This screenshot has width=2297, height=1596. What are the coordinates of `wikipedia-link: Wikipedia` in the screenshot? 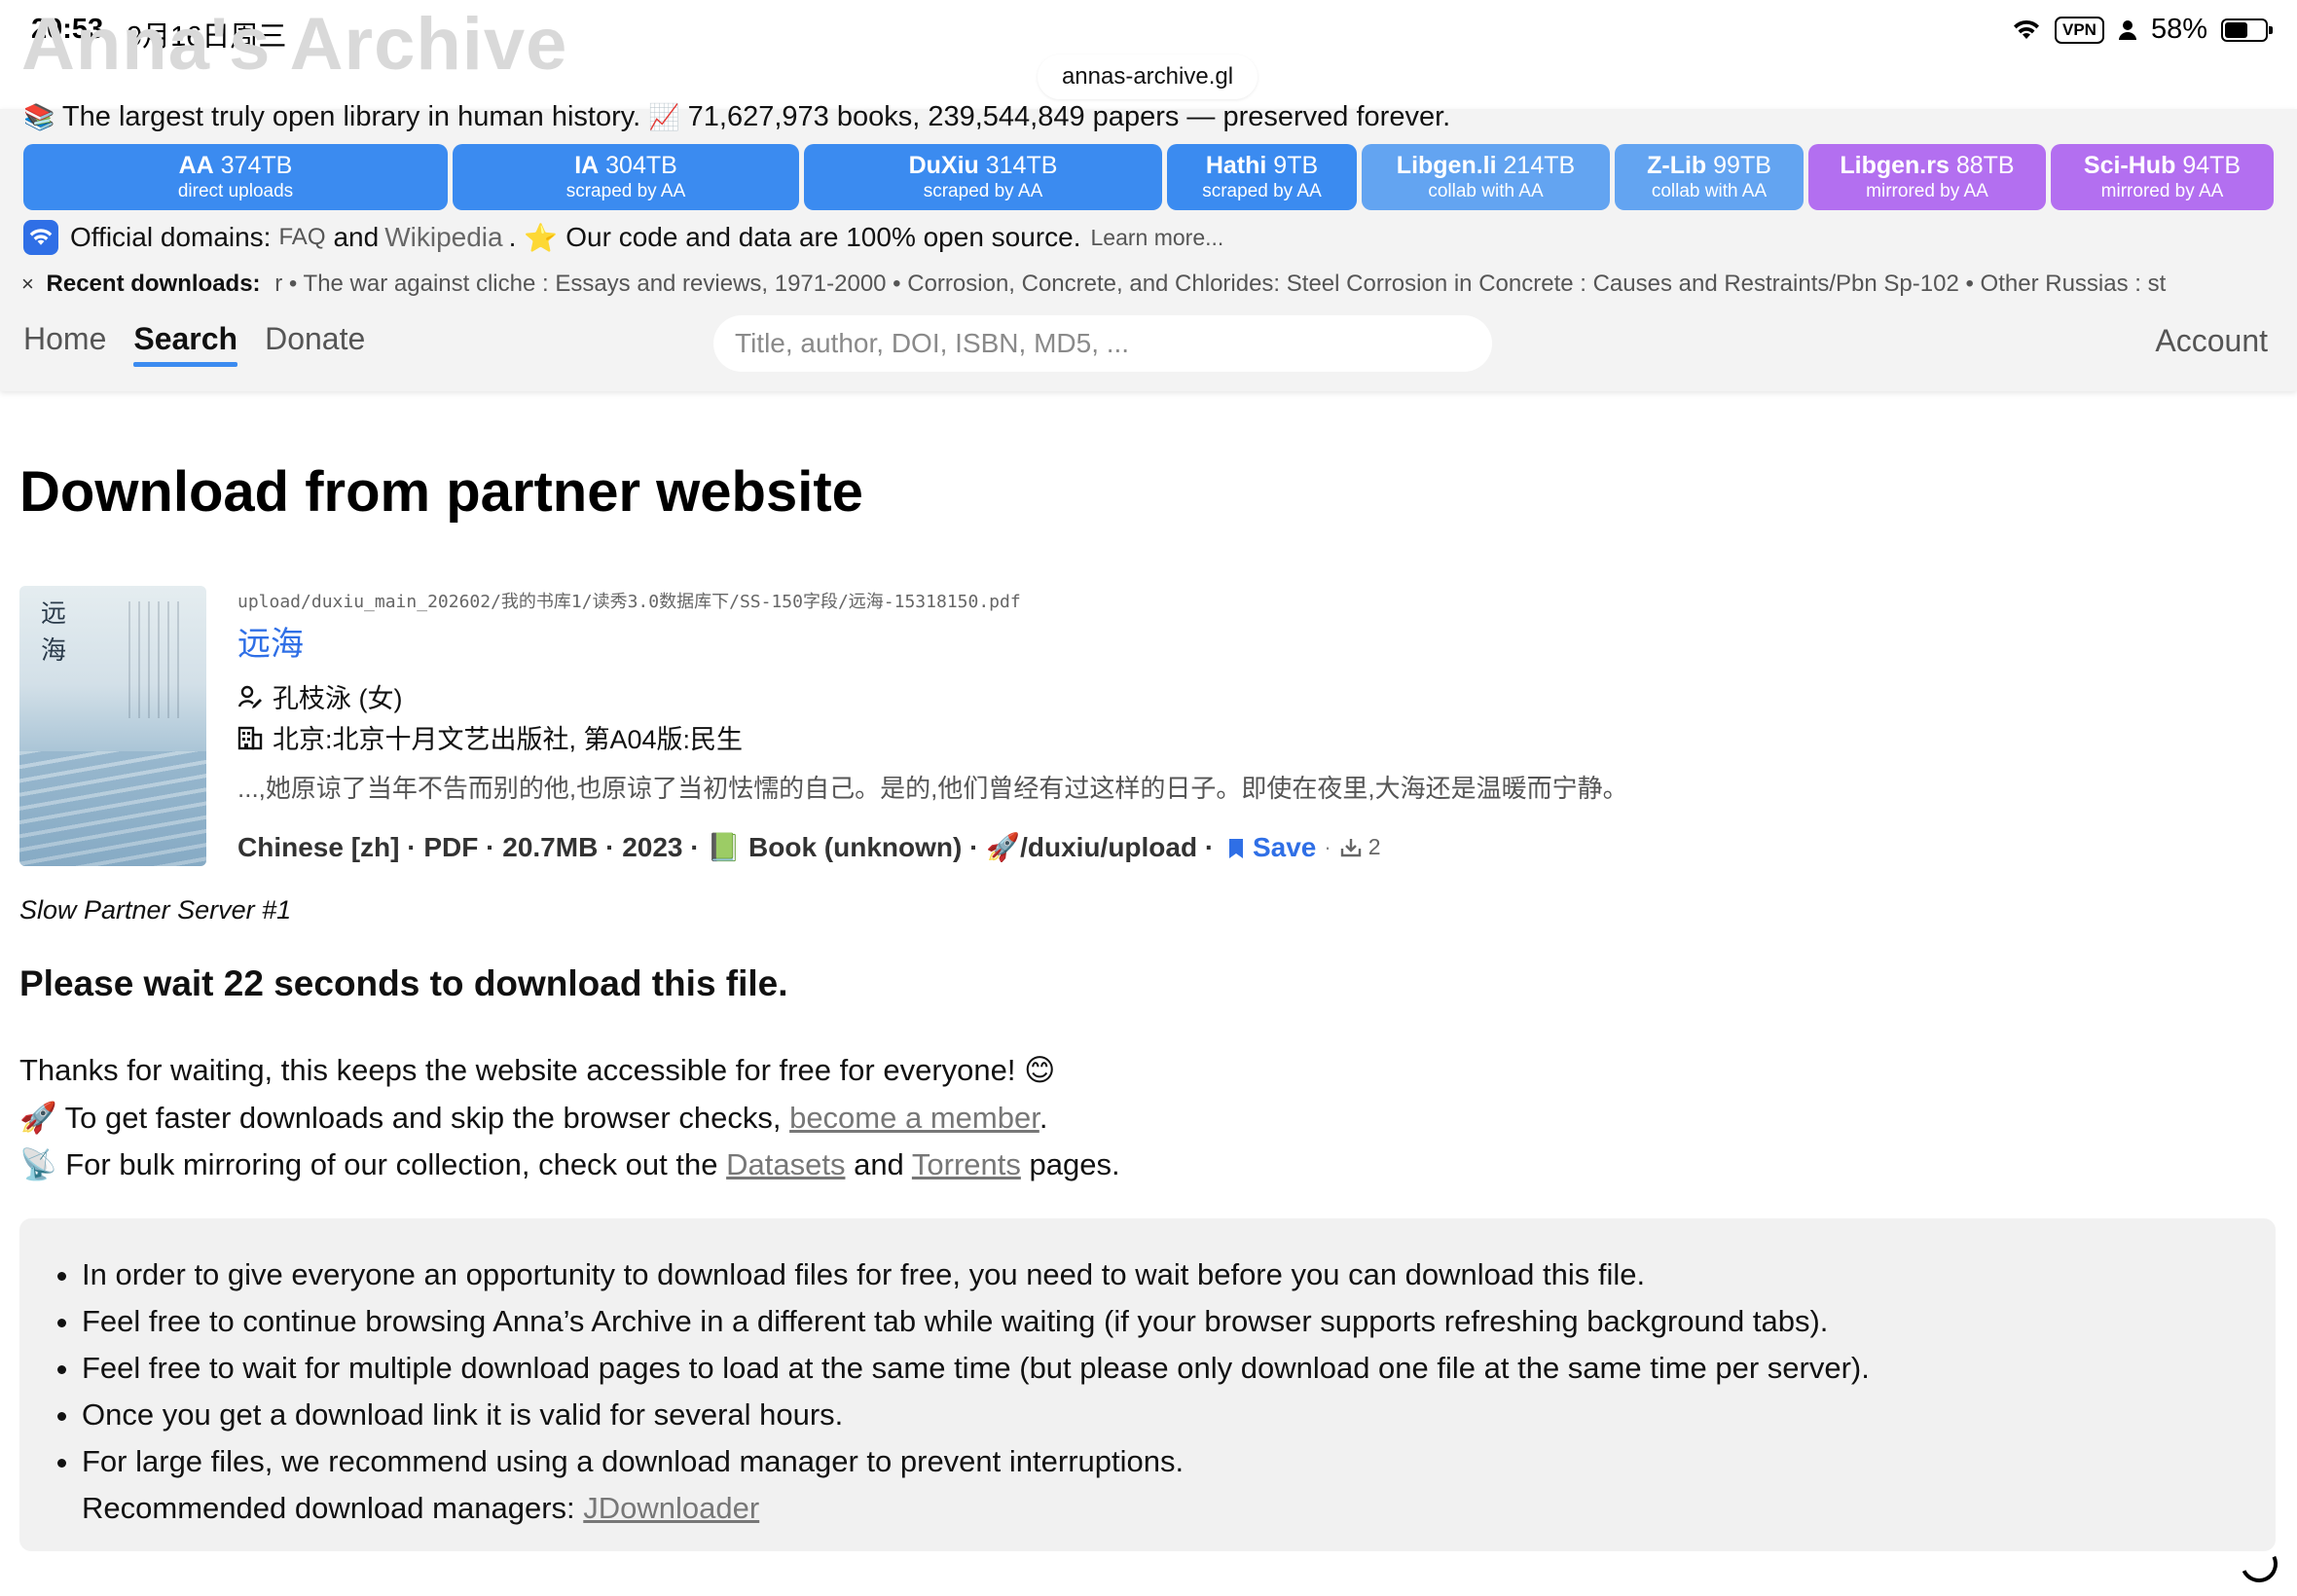 It's located at (443, 237).